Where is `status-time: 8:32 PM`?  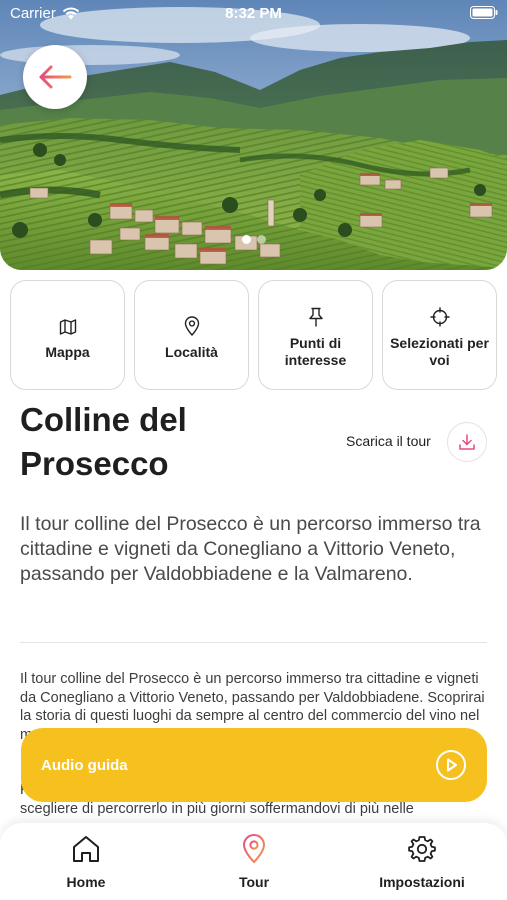 status-time: 8:32 PM is located at coordinates (253, 13).